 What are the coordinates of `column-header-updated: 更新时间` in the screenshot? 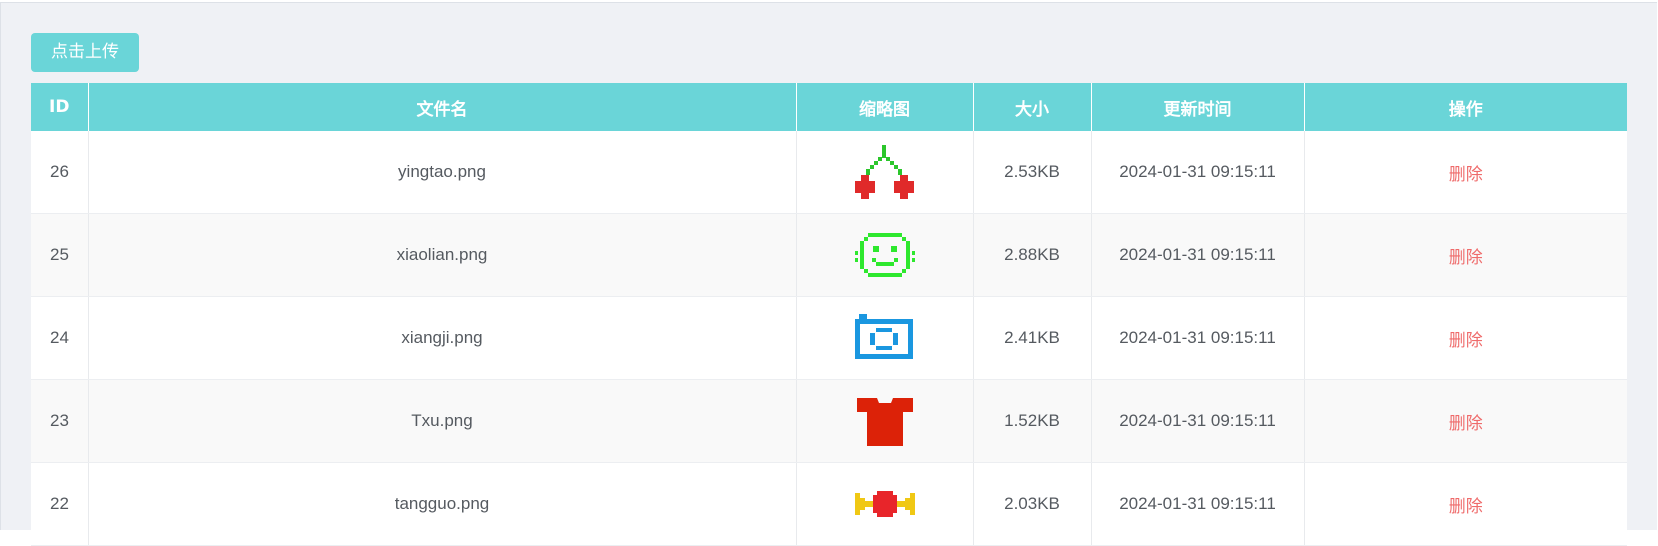 It's located at (1198, 107).